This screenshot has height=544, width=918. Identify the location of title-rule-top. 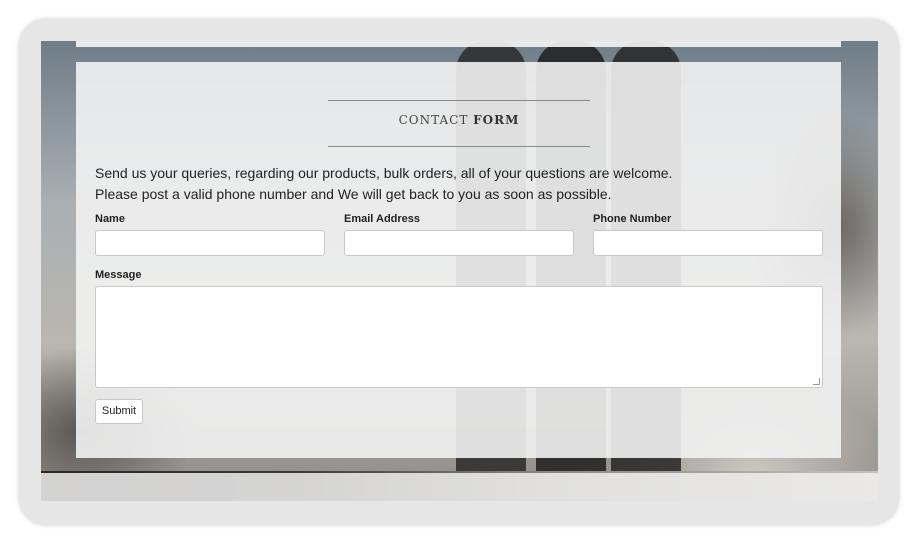
(459, 100).